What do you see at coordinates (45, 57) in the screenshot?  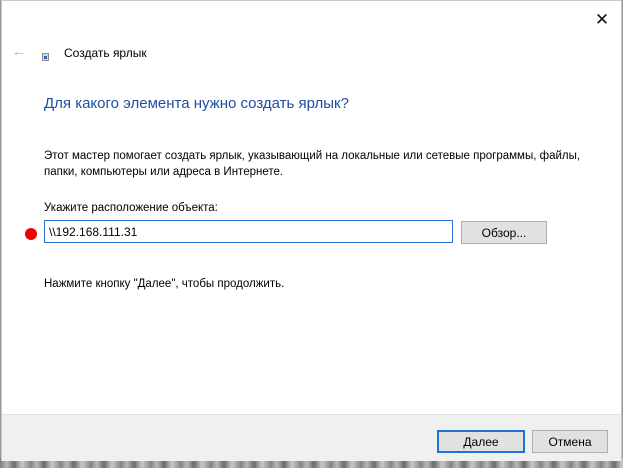 I see `shortcut-wizard-icon` at bounding box center [45, 57].